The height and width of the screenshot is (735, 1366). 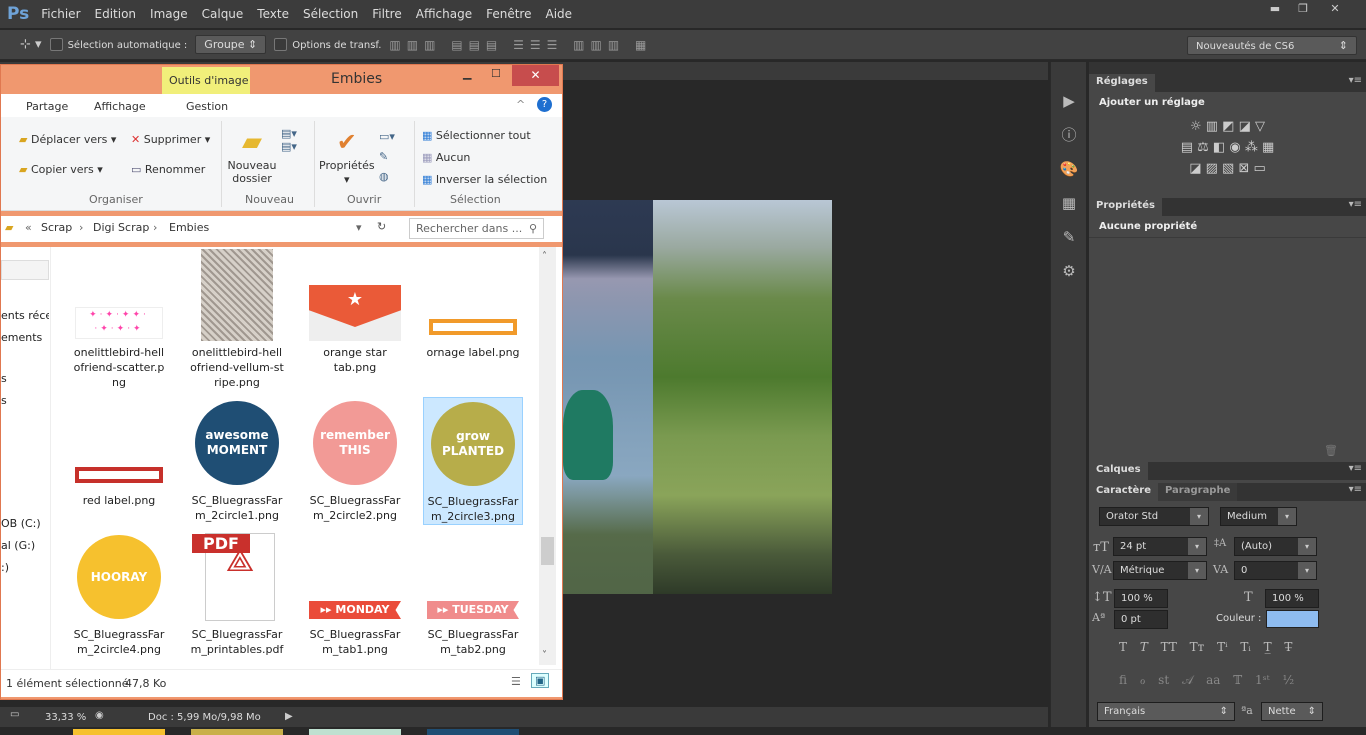 I want to click on vertical-scrollbar: ˄ ˅, so click(x=547, y=456).